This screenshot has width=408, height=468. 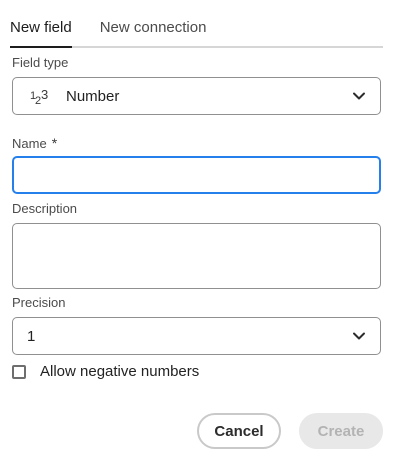 What do you see at coordinates (120, 371) in the screenshot?
I see `allow-negative-label: Allow negative numbers` at bounding box center [120, 371].